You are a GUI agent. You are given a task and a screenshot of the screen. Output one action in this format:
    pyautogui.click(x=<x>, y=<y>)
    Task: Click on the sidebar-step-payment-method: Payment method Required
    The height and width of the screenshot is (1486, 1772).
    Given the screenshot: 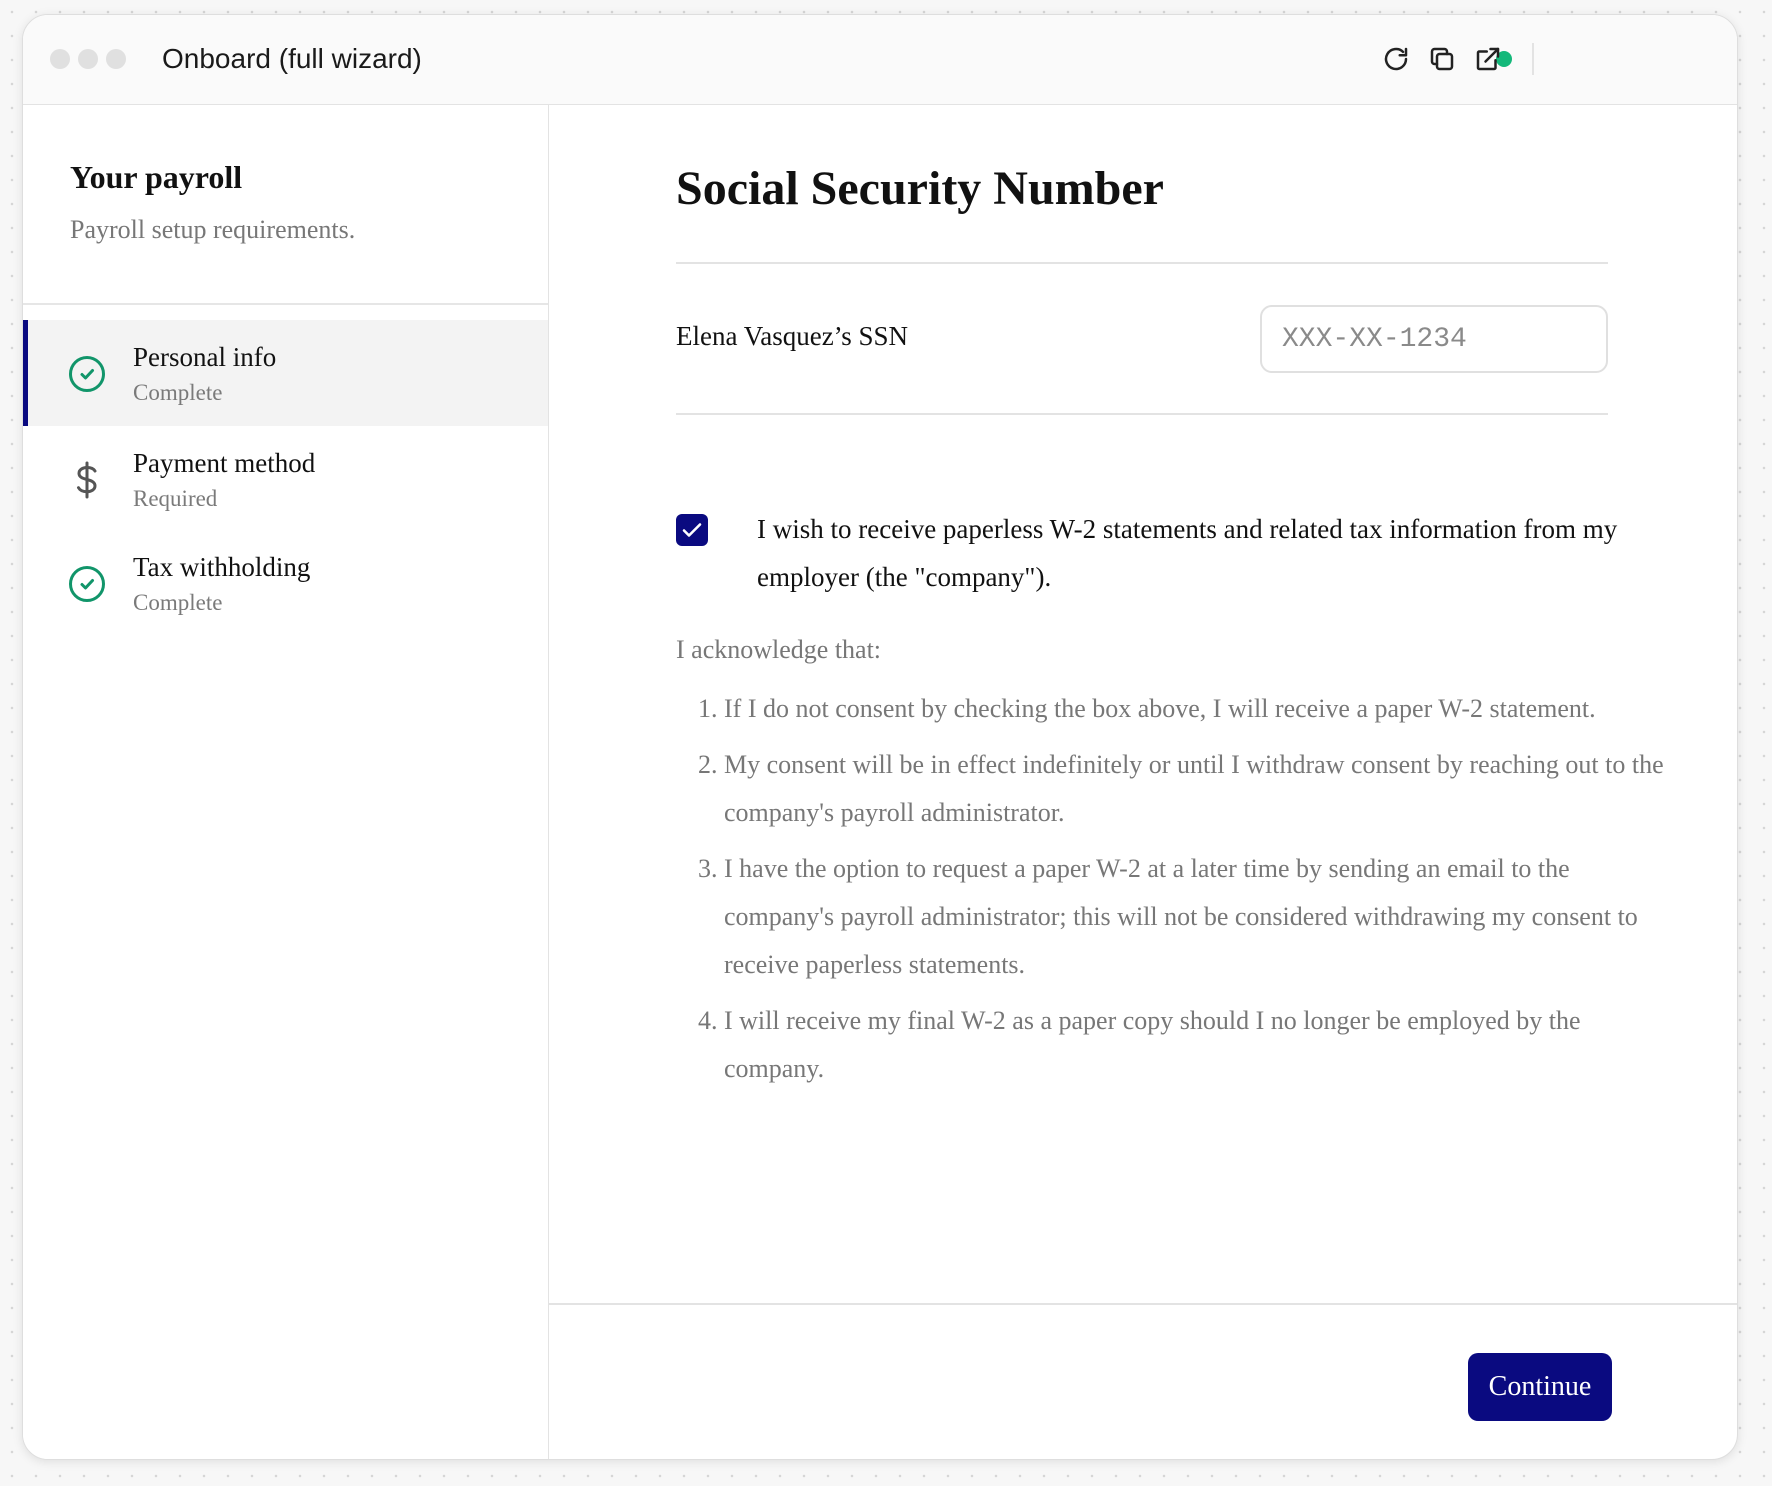 What is the action you would take?
    pyautogui.click(x=285, y=479)
    